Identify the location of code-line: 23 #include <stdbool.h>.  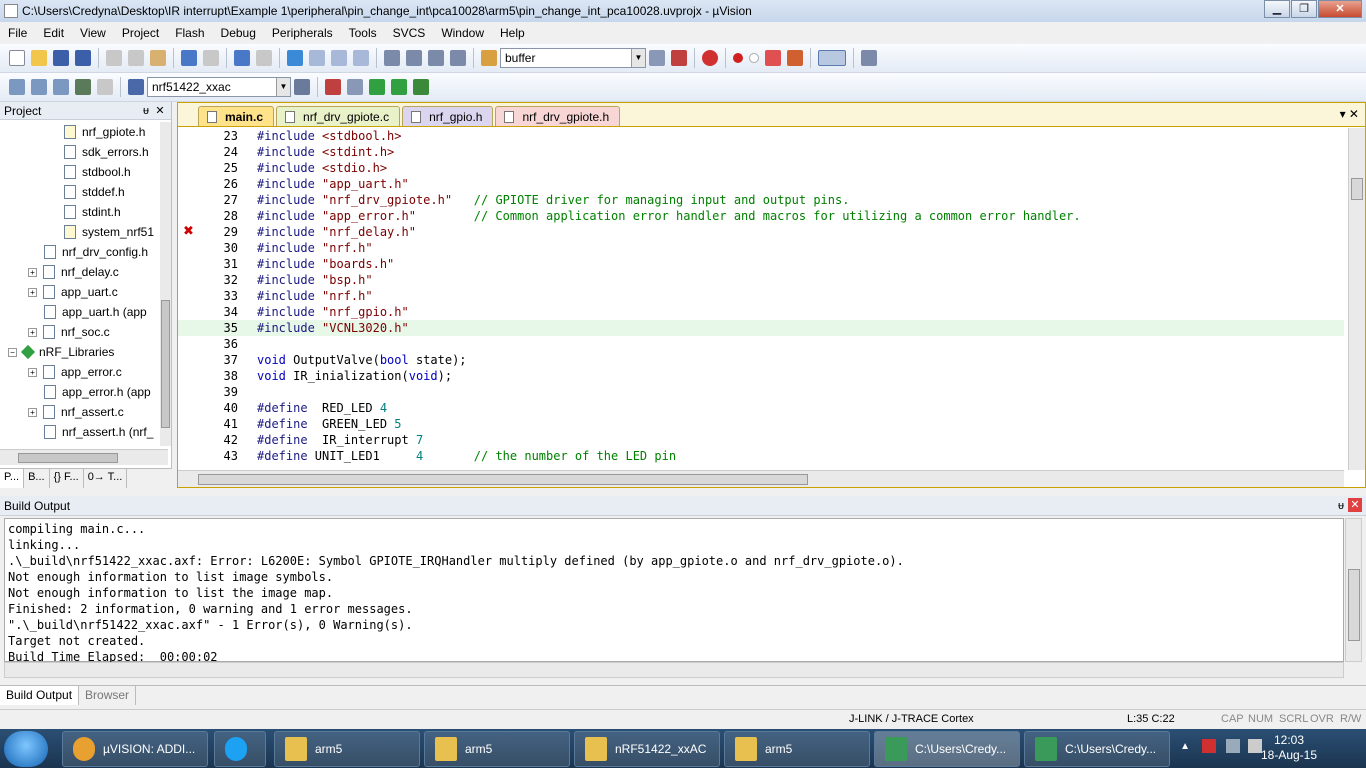
(761, 136).